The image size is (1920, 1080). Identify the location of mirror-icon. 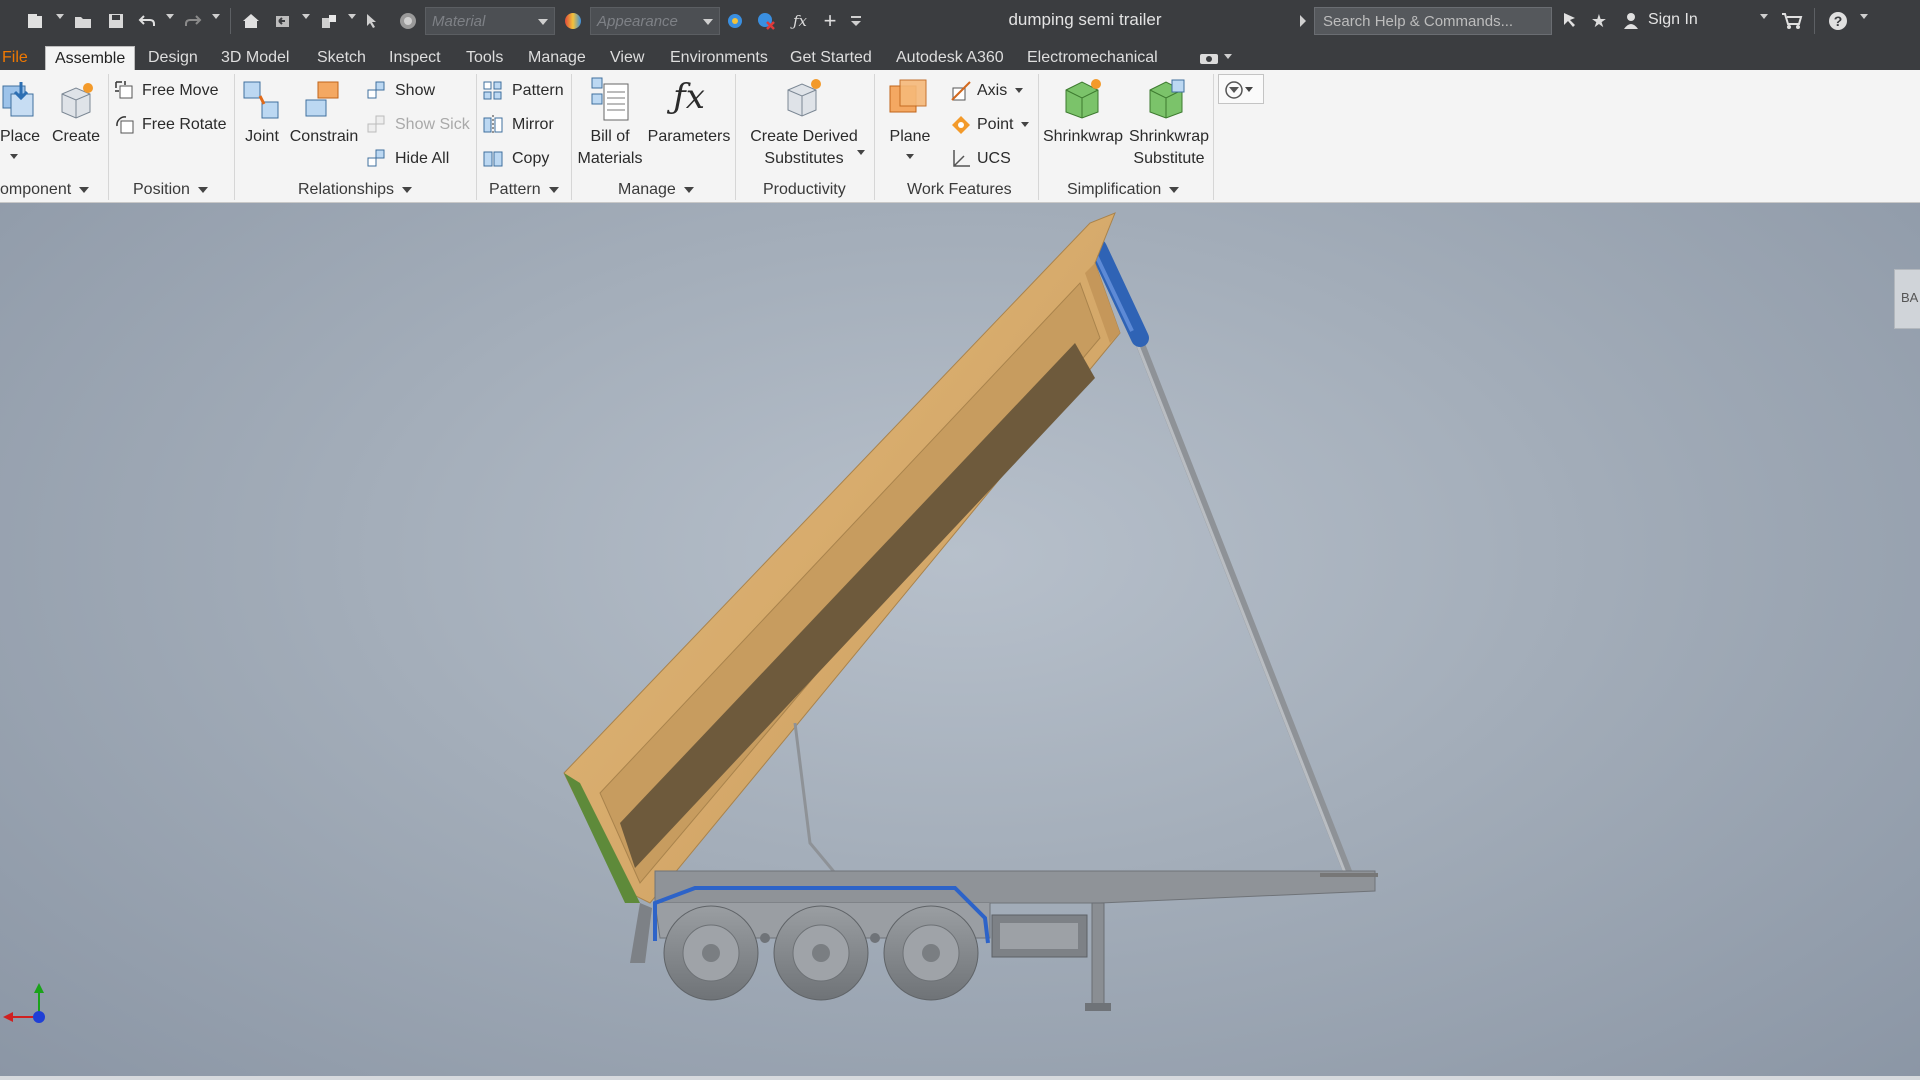
(493, 125).